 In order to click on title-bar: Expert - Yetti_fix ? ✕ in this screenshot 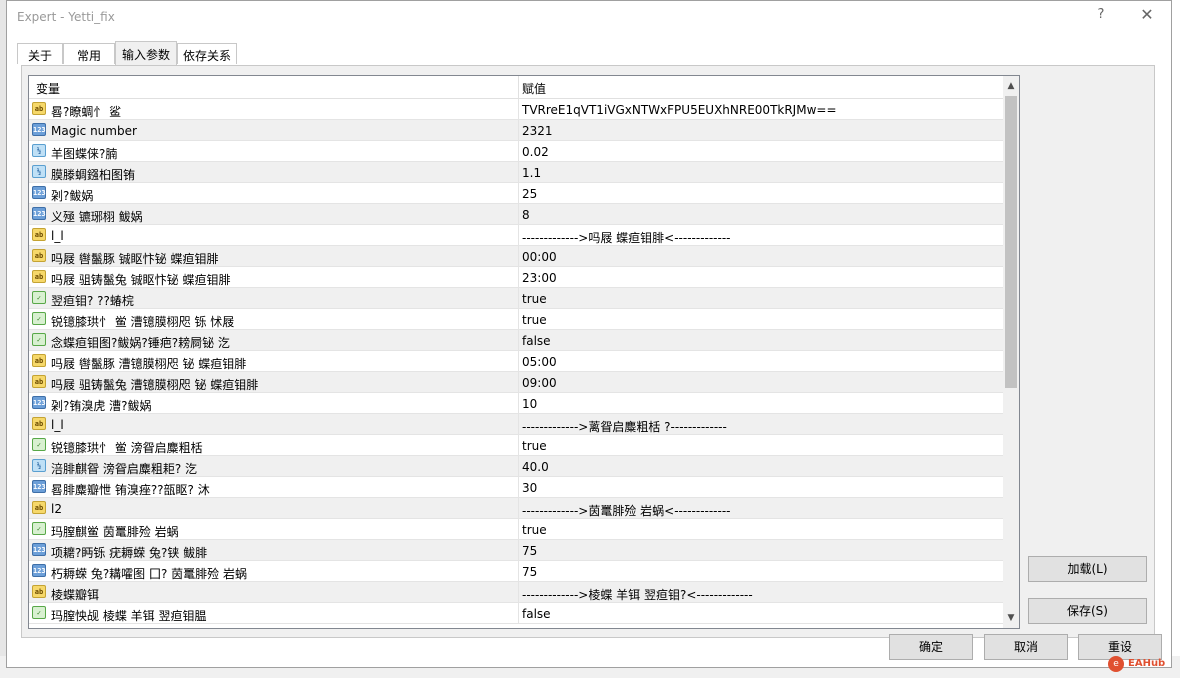, I will do `click(589, 17)`.